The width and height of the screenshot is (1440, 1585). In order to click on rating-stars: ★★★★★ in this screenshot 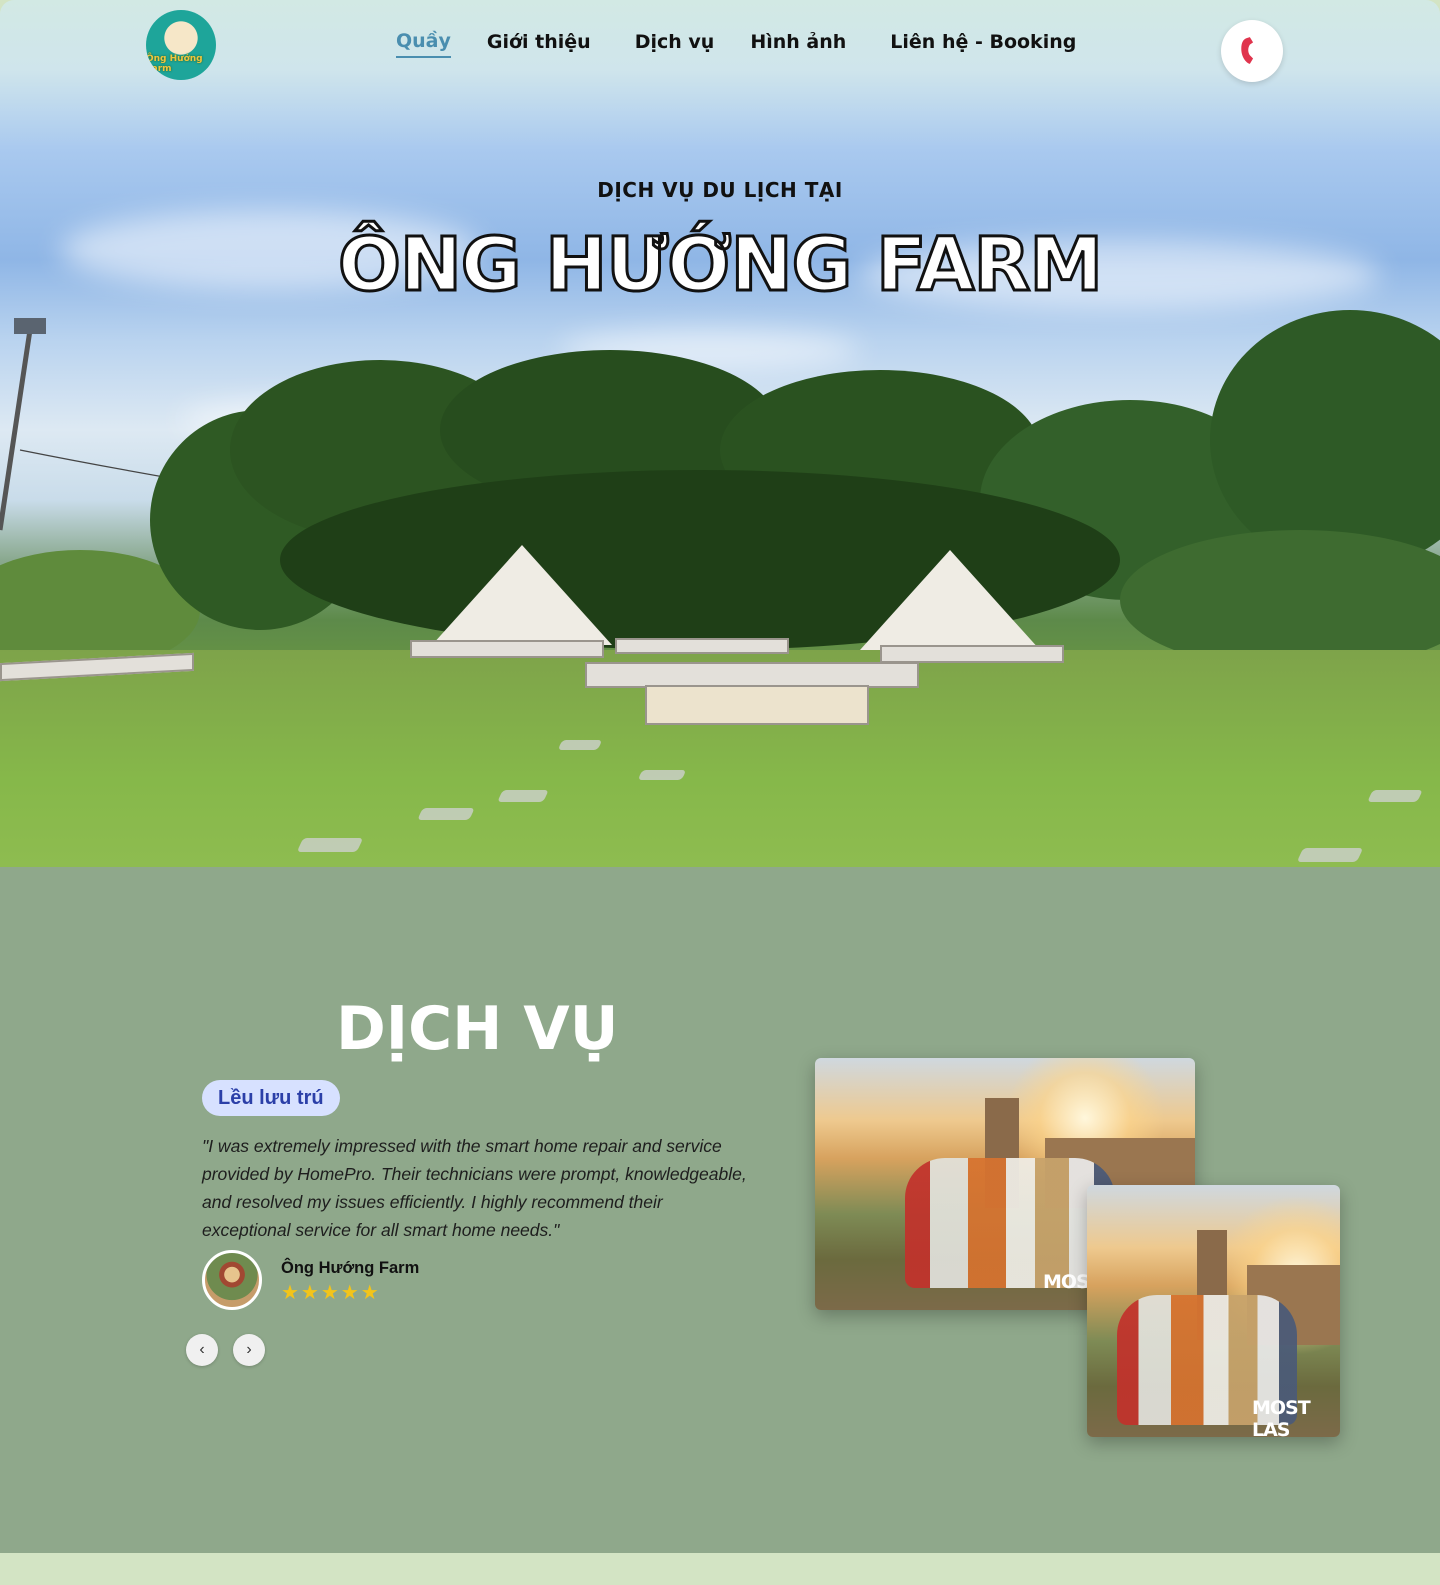, I will do `click(331, 1293)`.